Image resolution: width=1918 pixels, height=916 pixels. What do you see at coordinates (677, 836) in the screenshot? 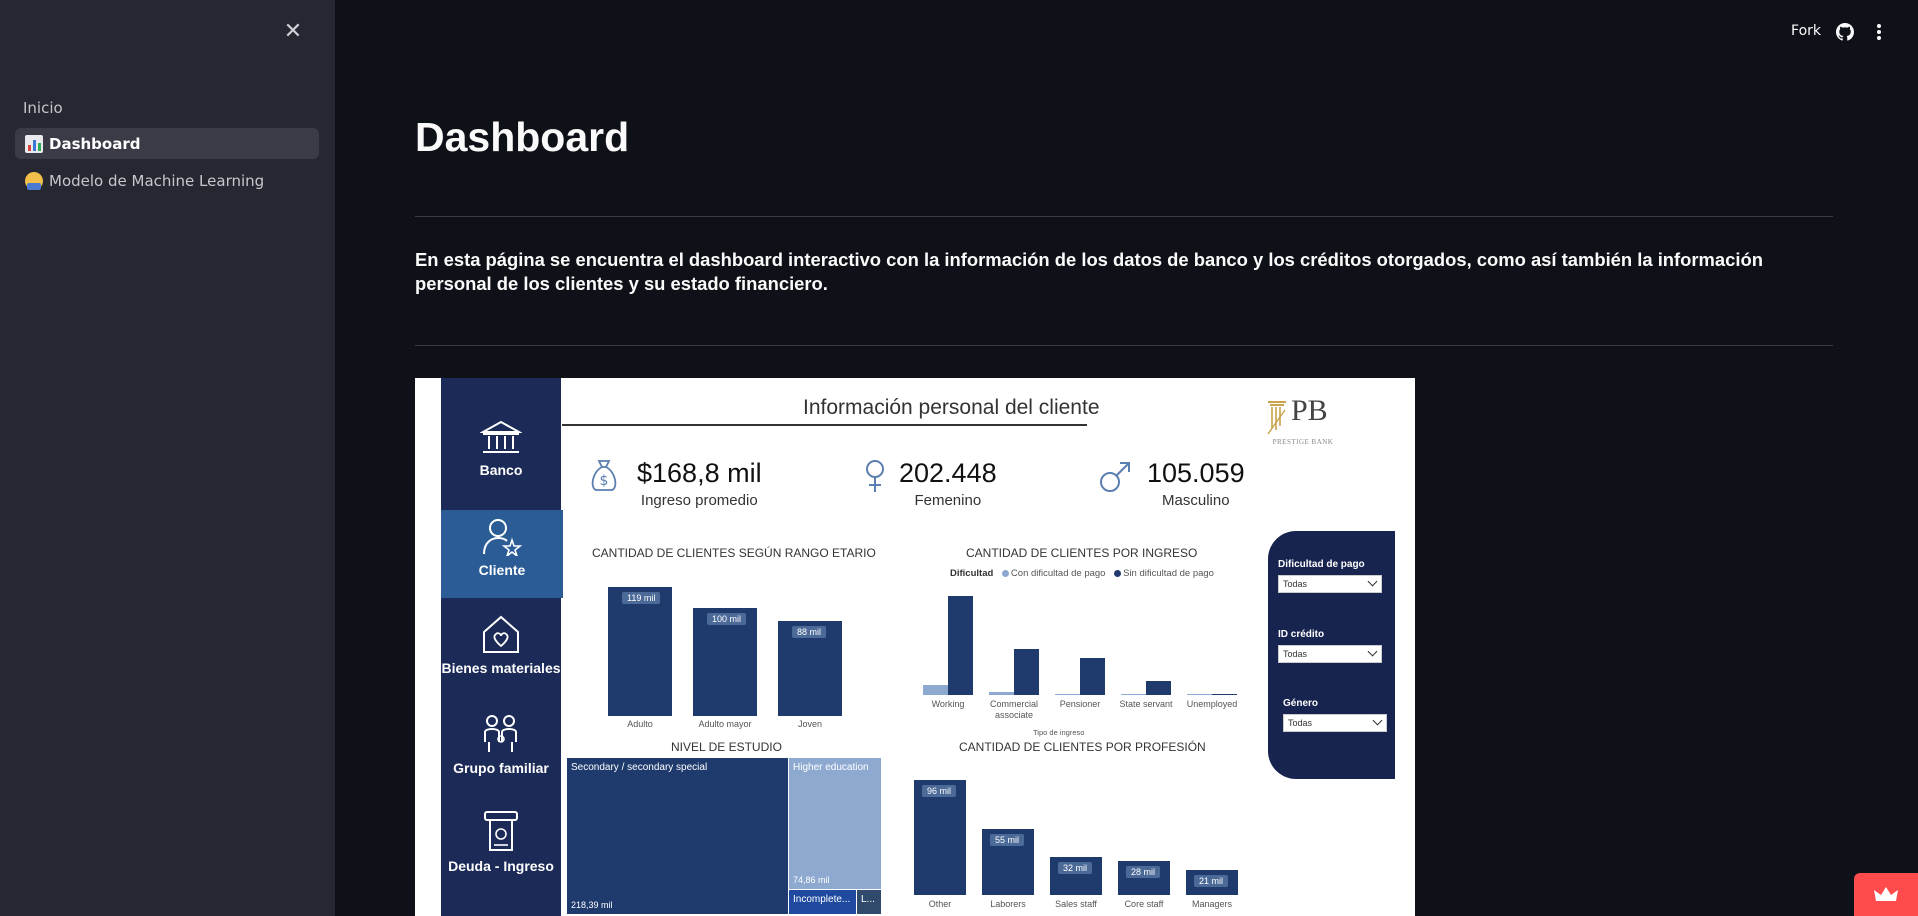
I see `treemap-cell: Secondary / secondary special` at bounding box center [677, 836].